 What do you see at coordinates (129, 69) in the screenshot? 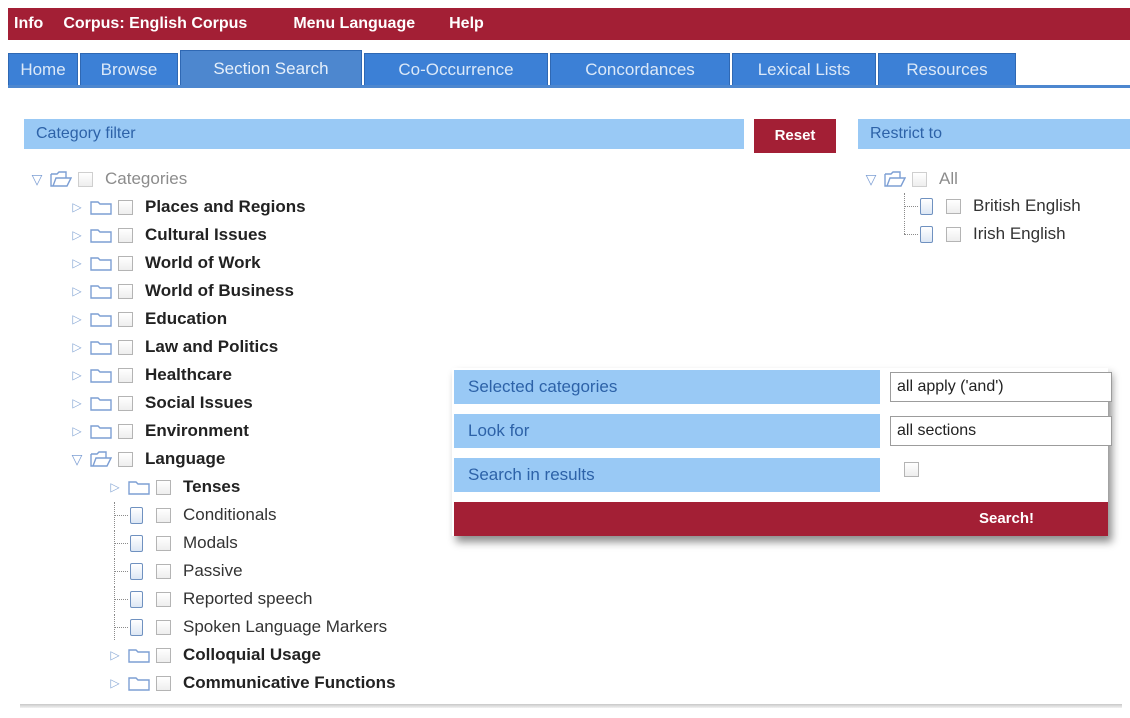
I see `tab-browse: Browse` at bounding box center [129, 69].